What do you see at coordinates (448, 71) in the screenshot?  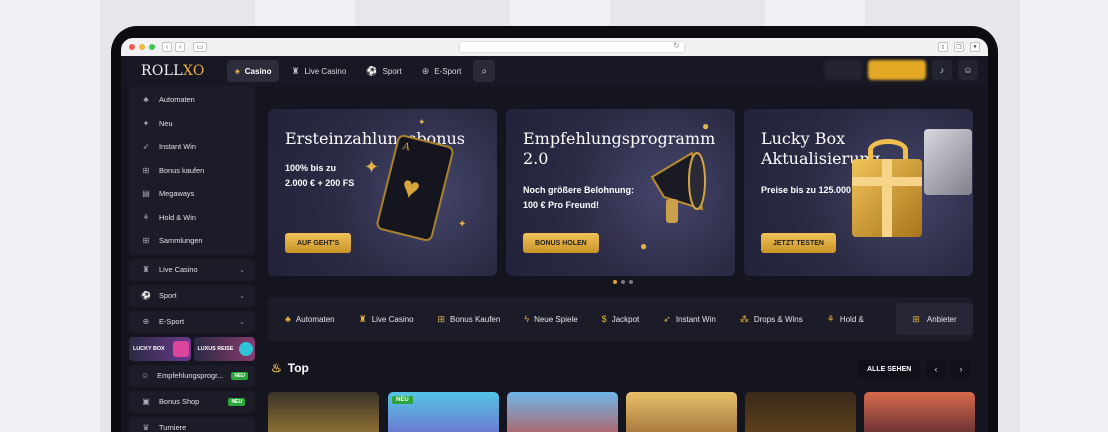 I see `nav-label: E-Sport` at bounding box center [448, 71].